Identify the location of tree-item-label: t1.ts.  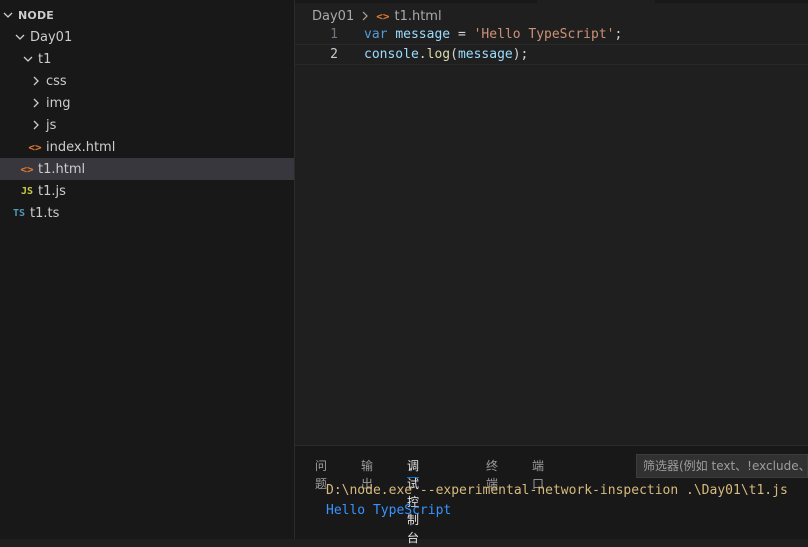
(45, 213).